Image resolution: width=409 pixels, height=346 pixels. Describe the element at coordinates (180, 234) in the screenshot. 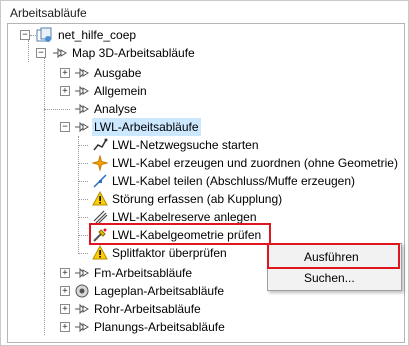

I see `highlight-box-tree-item` at that location.